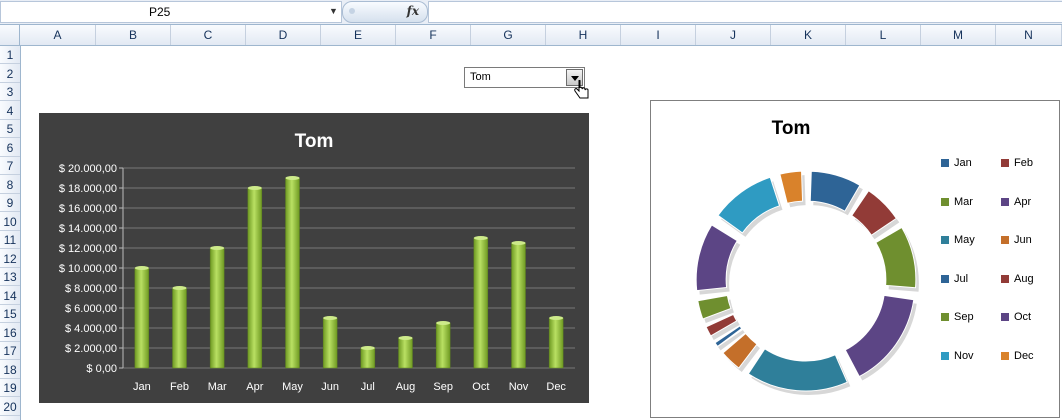 This screenshot has height=420, width=1062. What do you see at coordinates (518, 305) in the screenshot?
I see `bar-nov` at bounding box center [518, 305].